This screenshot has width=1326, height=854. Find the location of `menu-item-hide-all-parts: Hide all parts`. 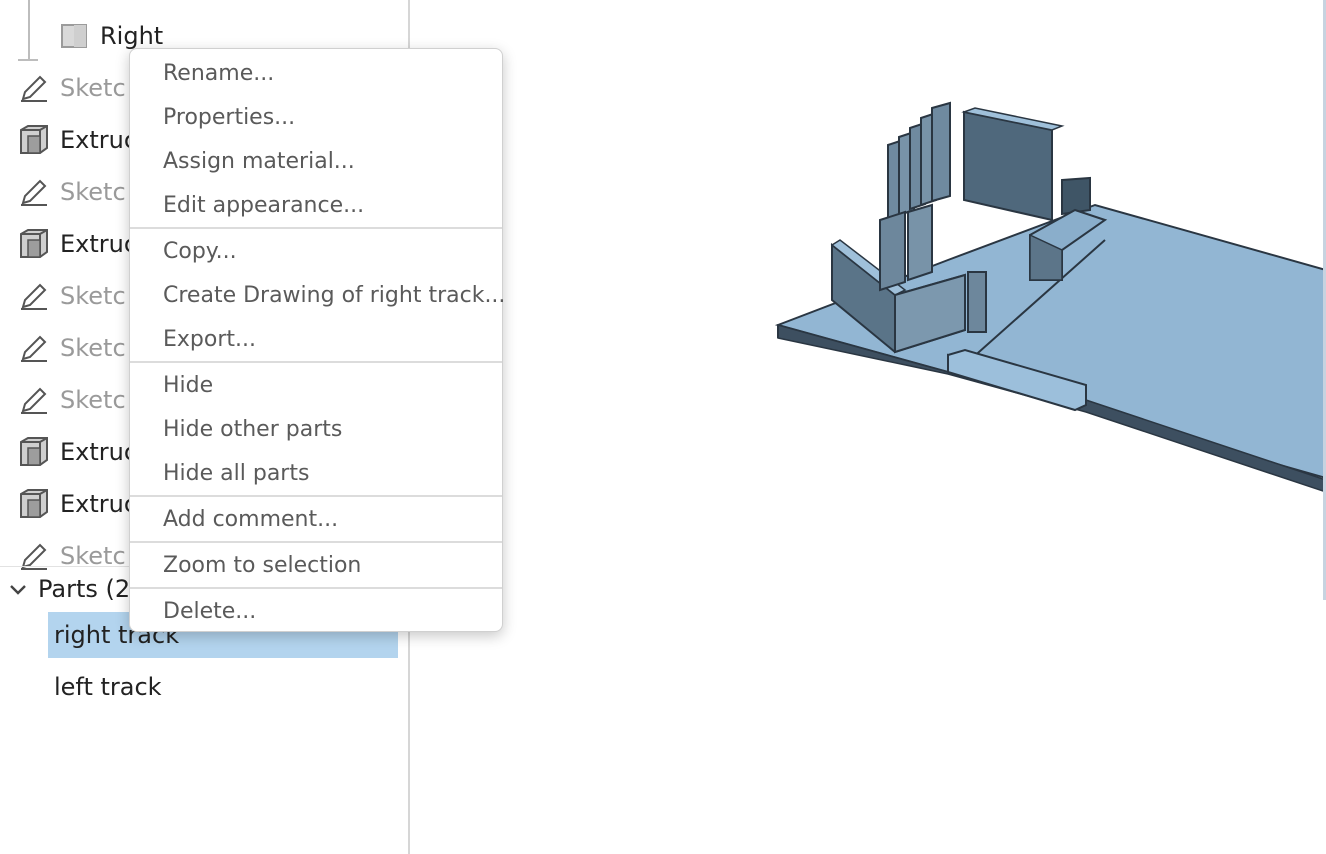

menu-item-hide-all-parts: Hide all parts is located at coordinates (316, 473).